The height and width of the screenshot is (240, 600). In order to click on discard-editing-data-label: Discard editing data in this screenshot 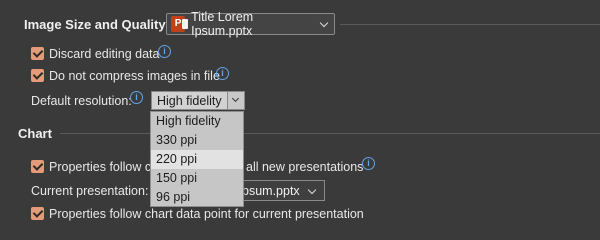, I will do `click(104, 54)`.